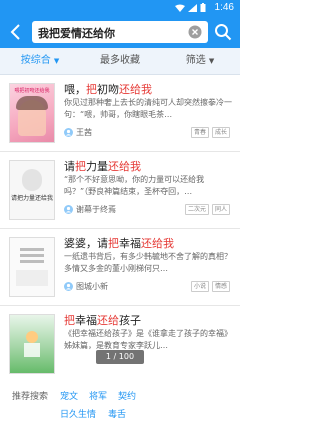  What do you see at coordinates (199, 286) in the screenshot?
I see `tag-badge: 小说` at bounding box center [199, 286].